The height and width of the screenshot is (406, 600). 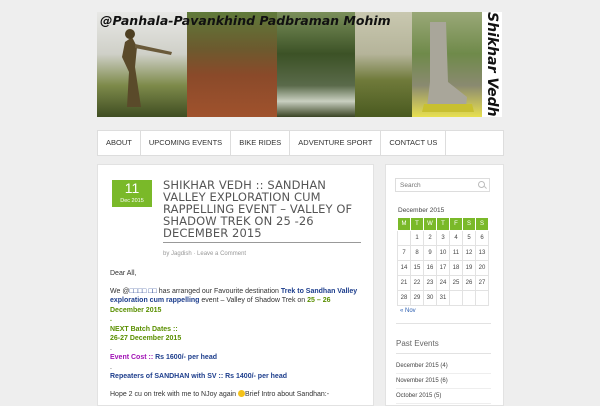 I want to click on calendar-day: 20, so click(x=482, y=268).